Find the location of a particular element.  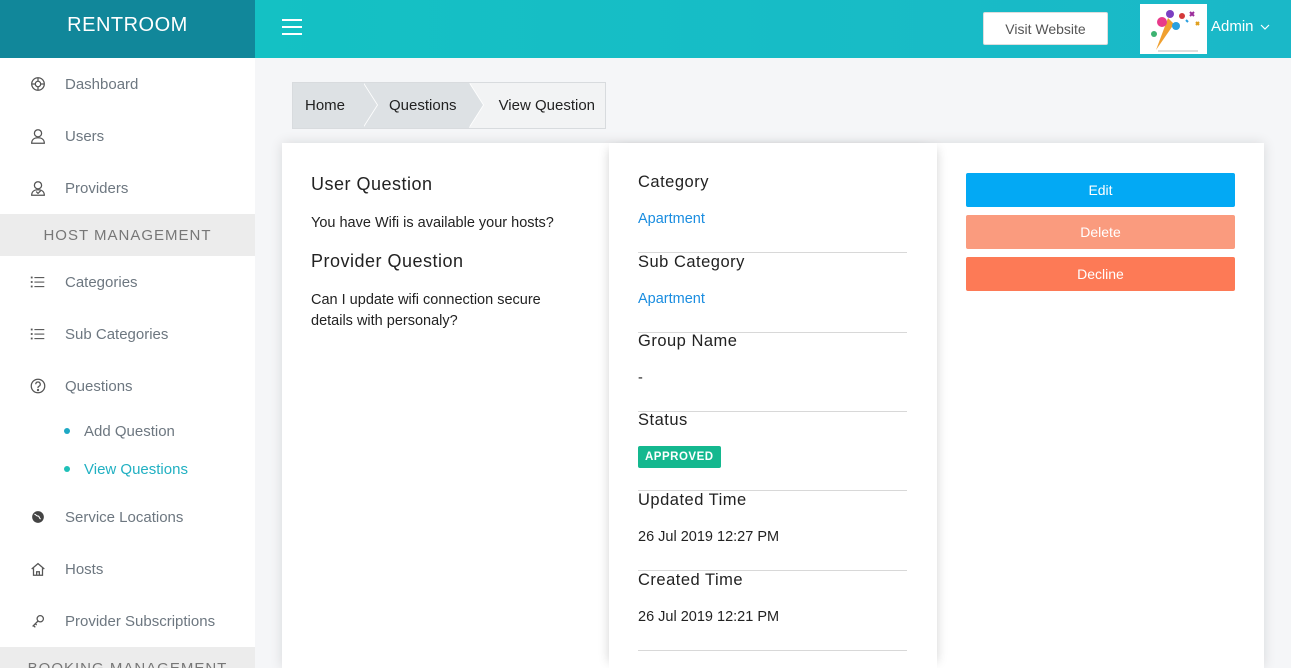

sidebar-item-dashboard: Dashboard is located at coordinates (127, 84).